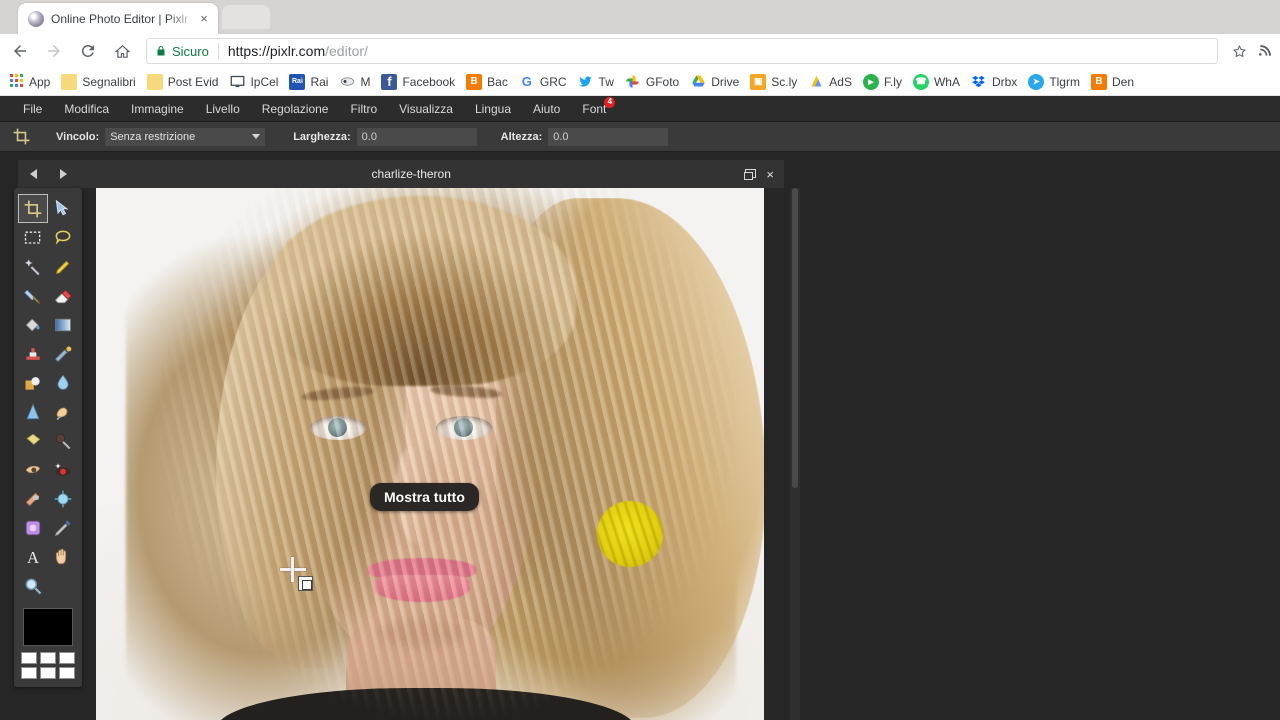 The image size is (1280, 720). I want to click on gradient-tool, so click(63, 324).